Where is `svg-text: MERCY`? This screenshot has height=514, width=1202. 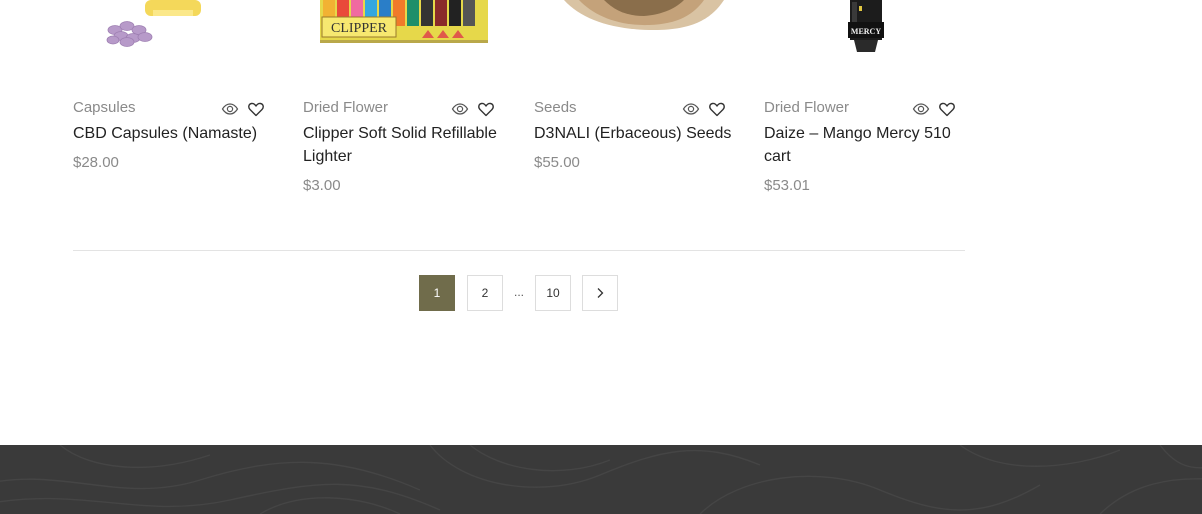
svg-text: MERCY is located at coordinates (866, 31).